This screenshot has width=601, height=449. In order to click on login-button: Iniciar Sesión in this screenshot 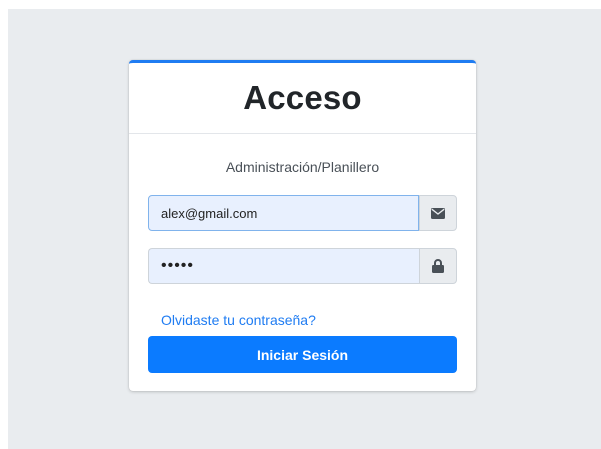, I will do `click(302, 354)`.